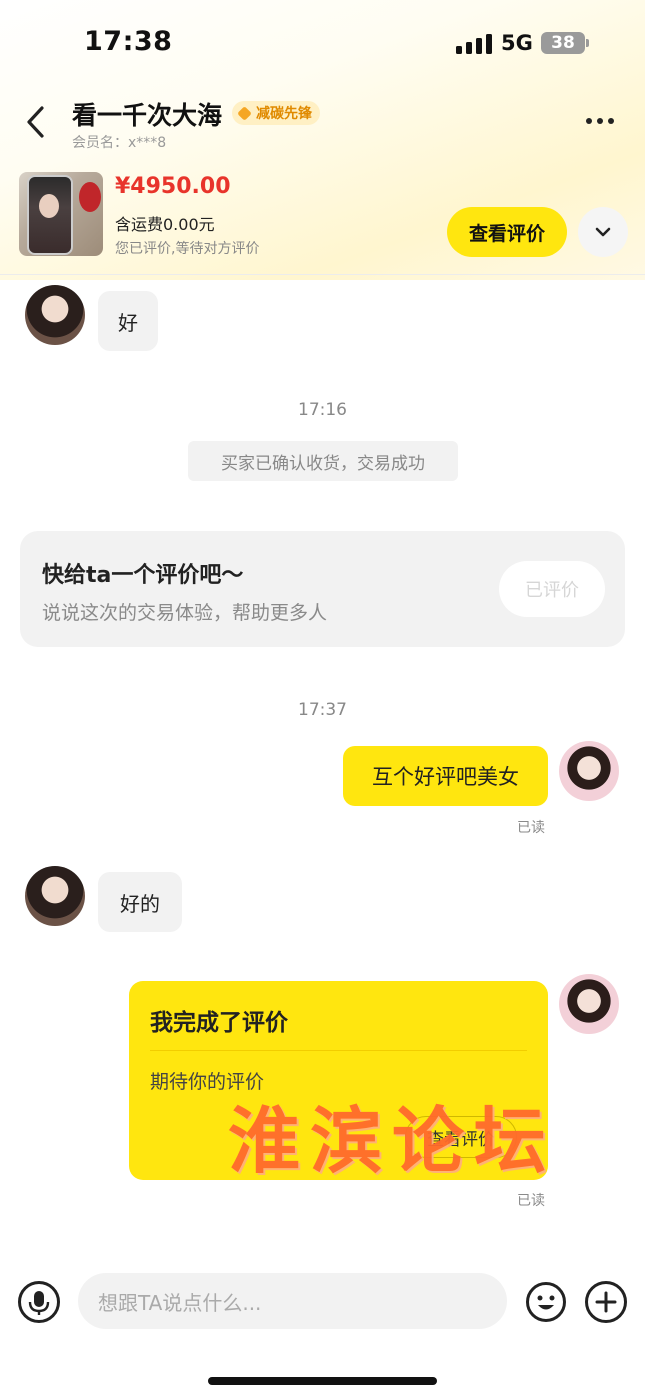  What do you see at coordinates (322, 710) in the screenshot?
I see `timestamp: 17:37` at bounding box center [322, 710].